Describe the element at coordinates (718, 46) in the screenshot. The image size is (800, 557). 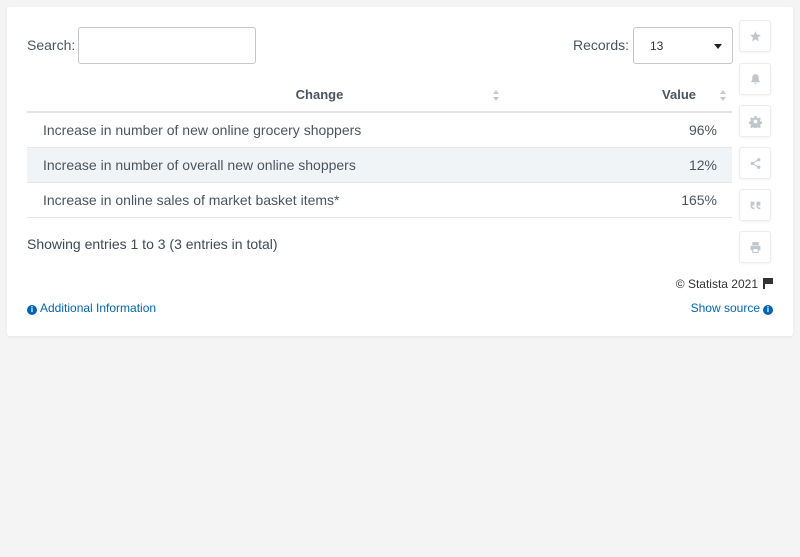
I see `chevron-down-icon` at that location.